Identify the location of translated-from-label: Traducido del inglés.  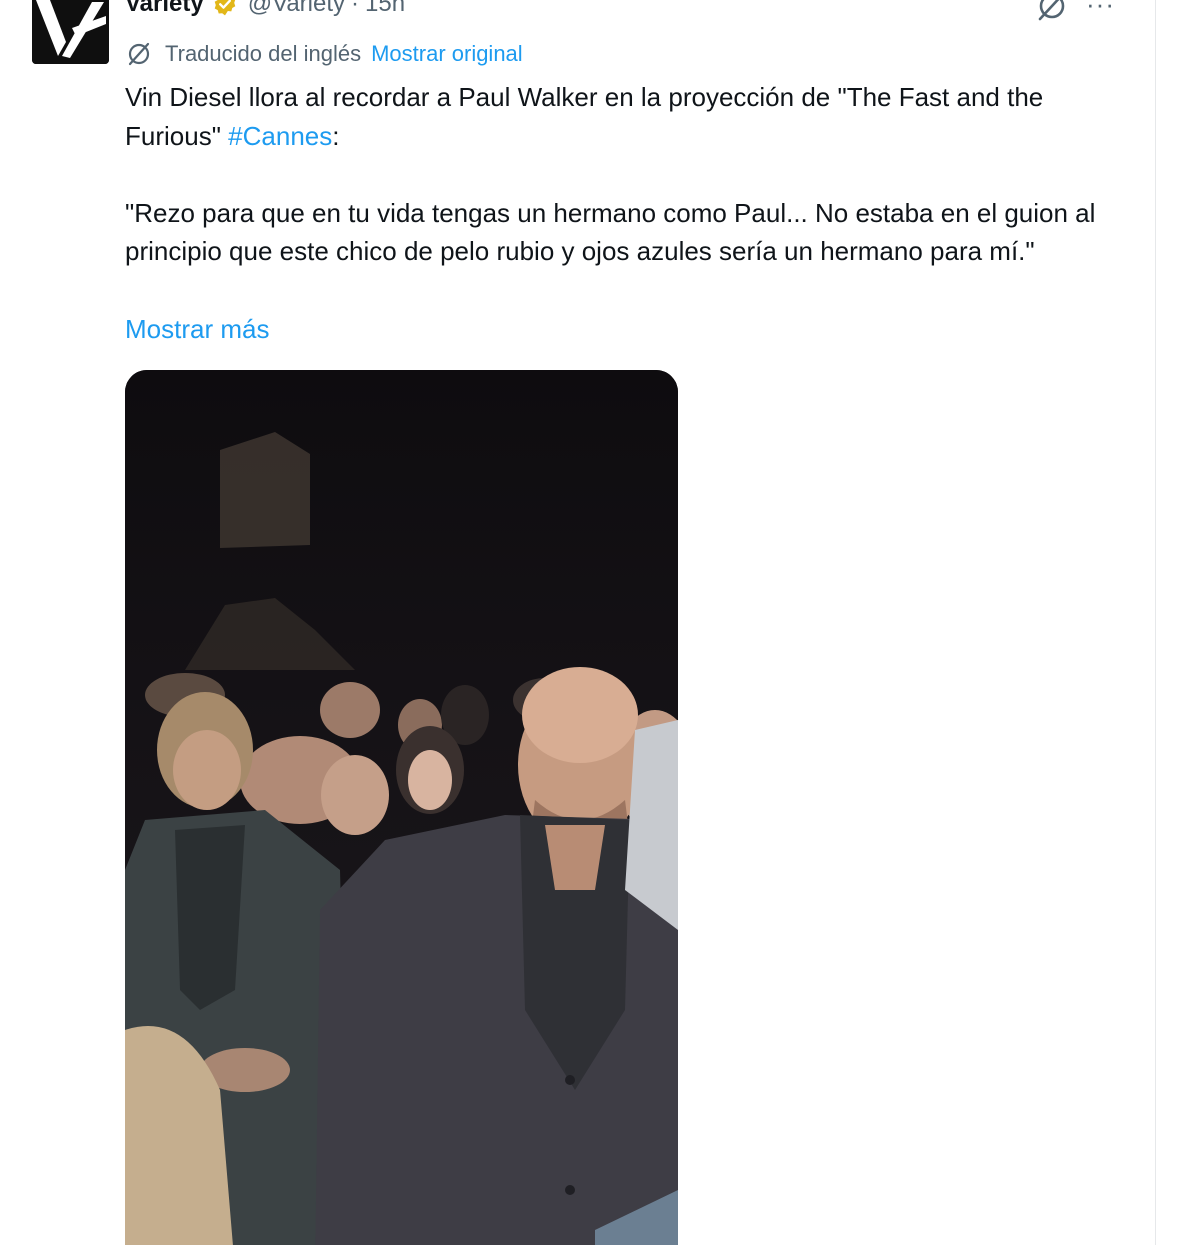
(263, 53).